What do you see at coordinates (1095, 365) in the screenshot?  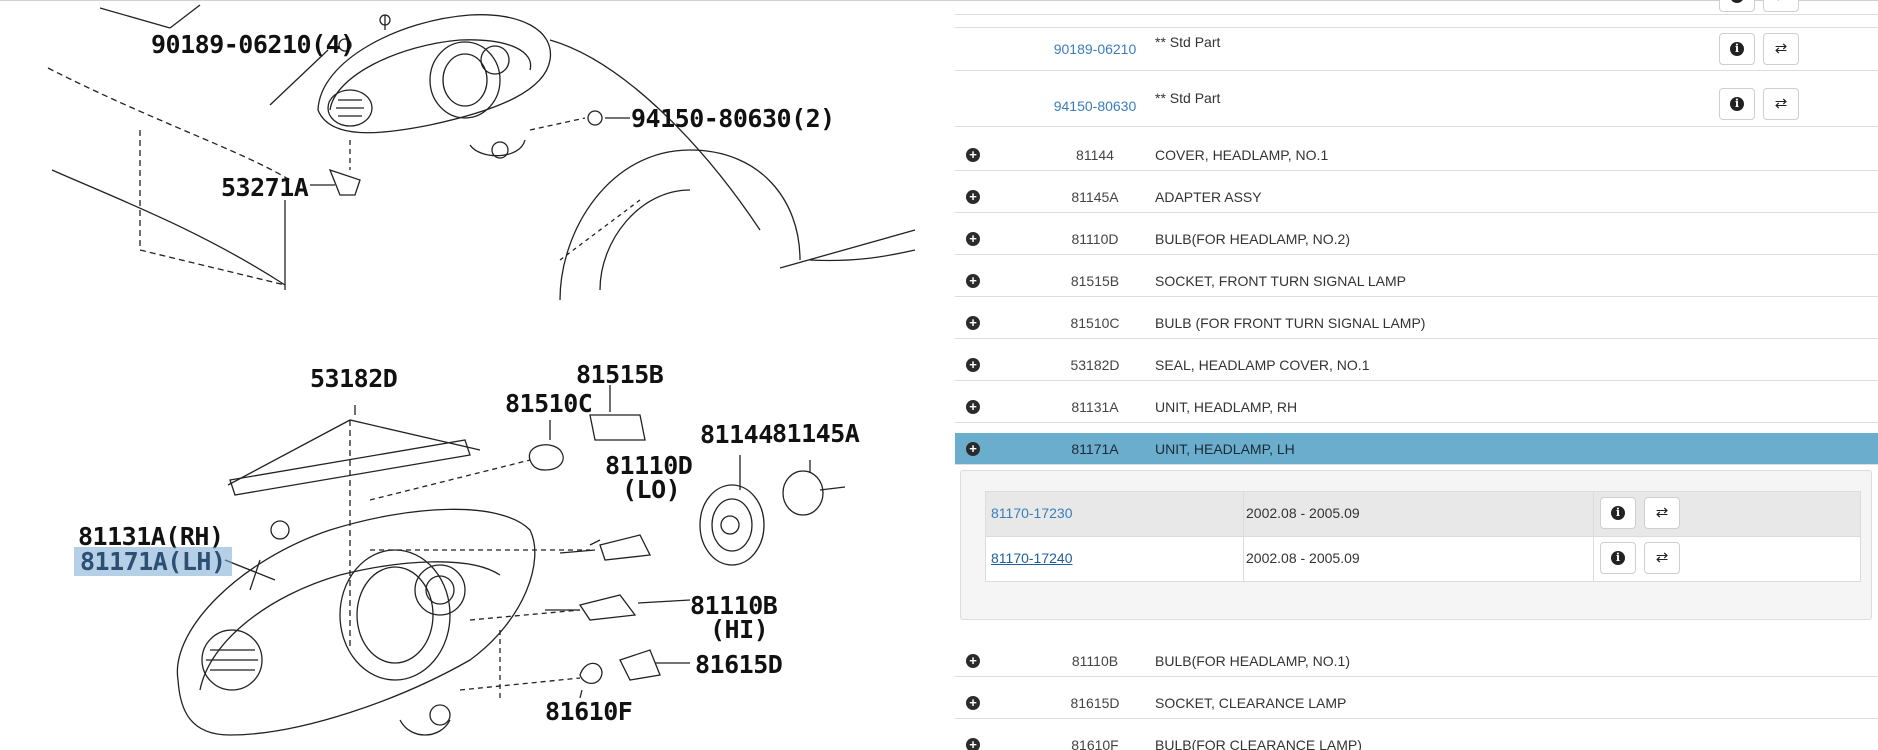 I see `part-ref: 53182D` at bounding box center [1095, 365].